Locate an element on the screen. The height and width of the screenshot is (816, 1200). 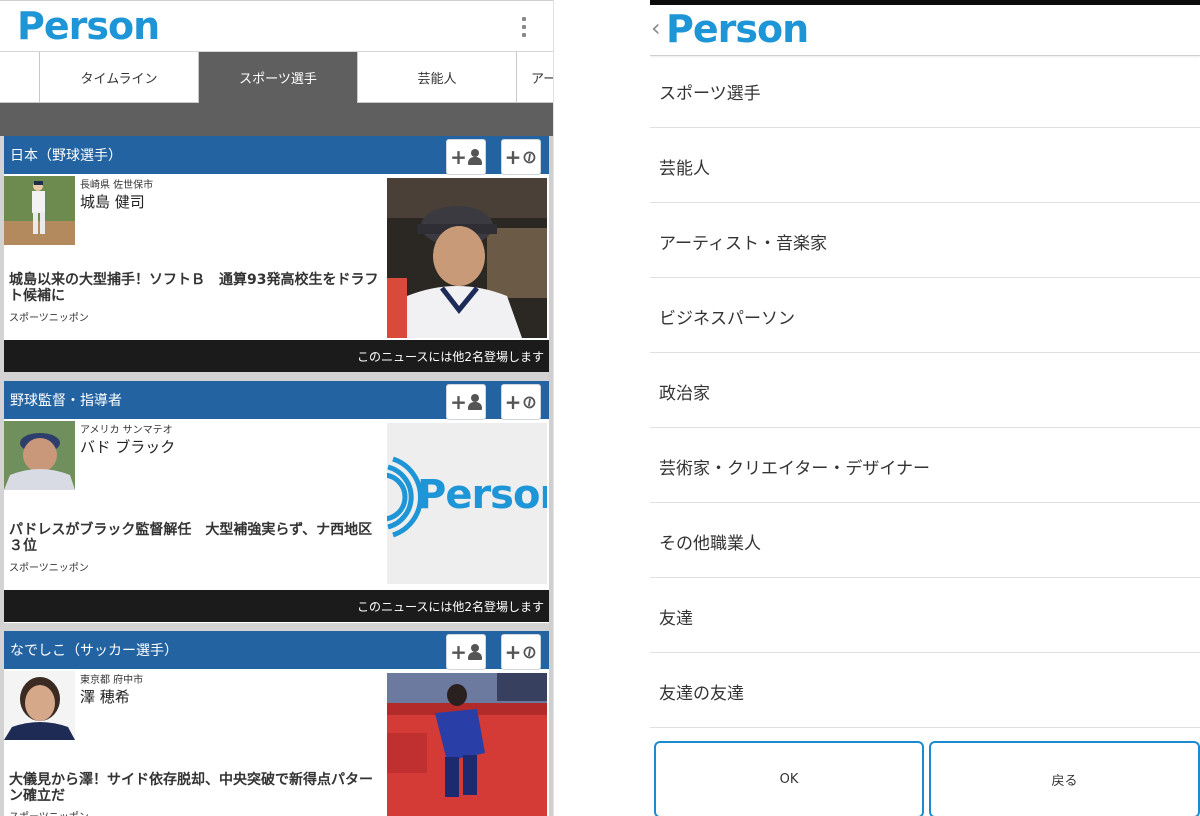
card-header: なでしこ（サッカー選手） + + ⊘ is located at coordinates (276, 650).